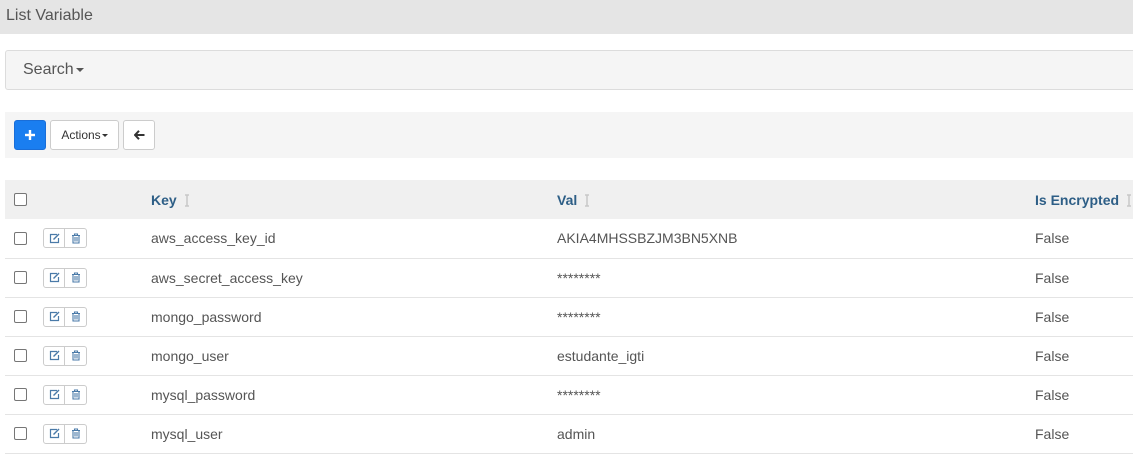 This screenshot has width=1133, height=454. I want to click on header-checkbox-cell, so click(24, 199).